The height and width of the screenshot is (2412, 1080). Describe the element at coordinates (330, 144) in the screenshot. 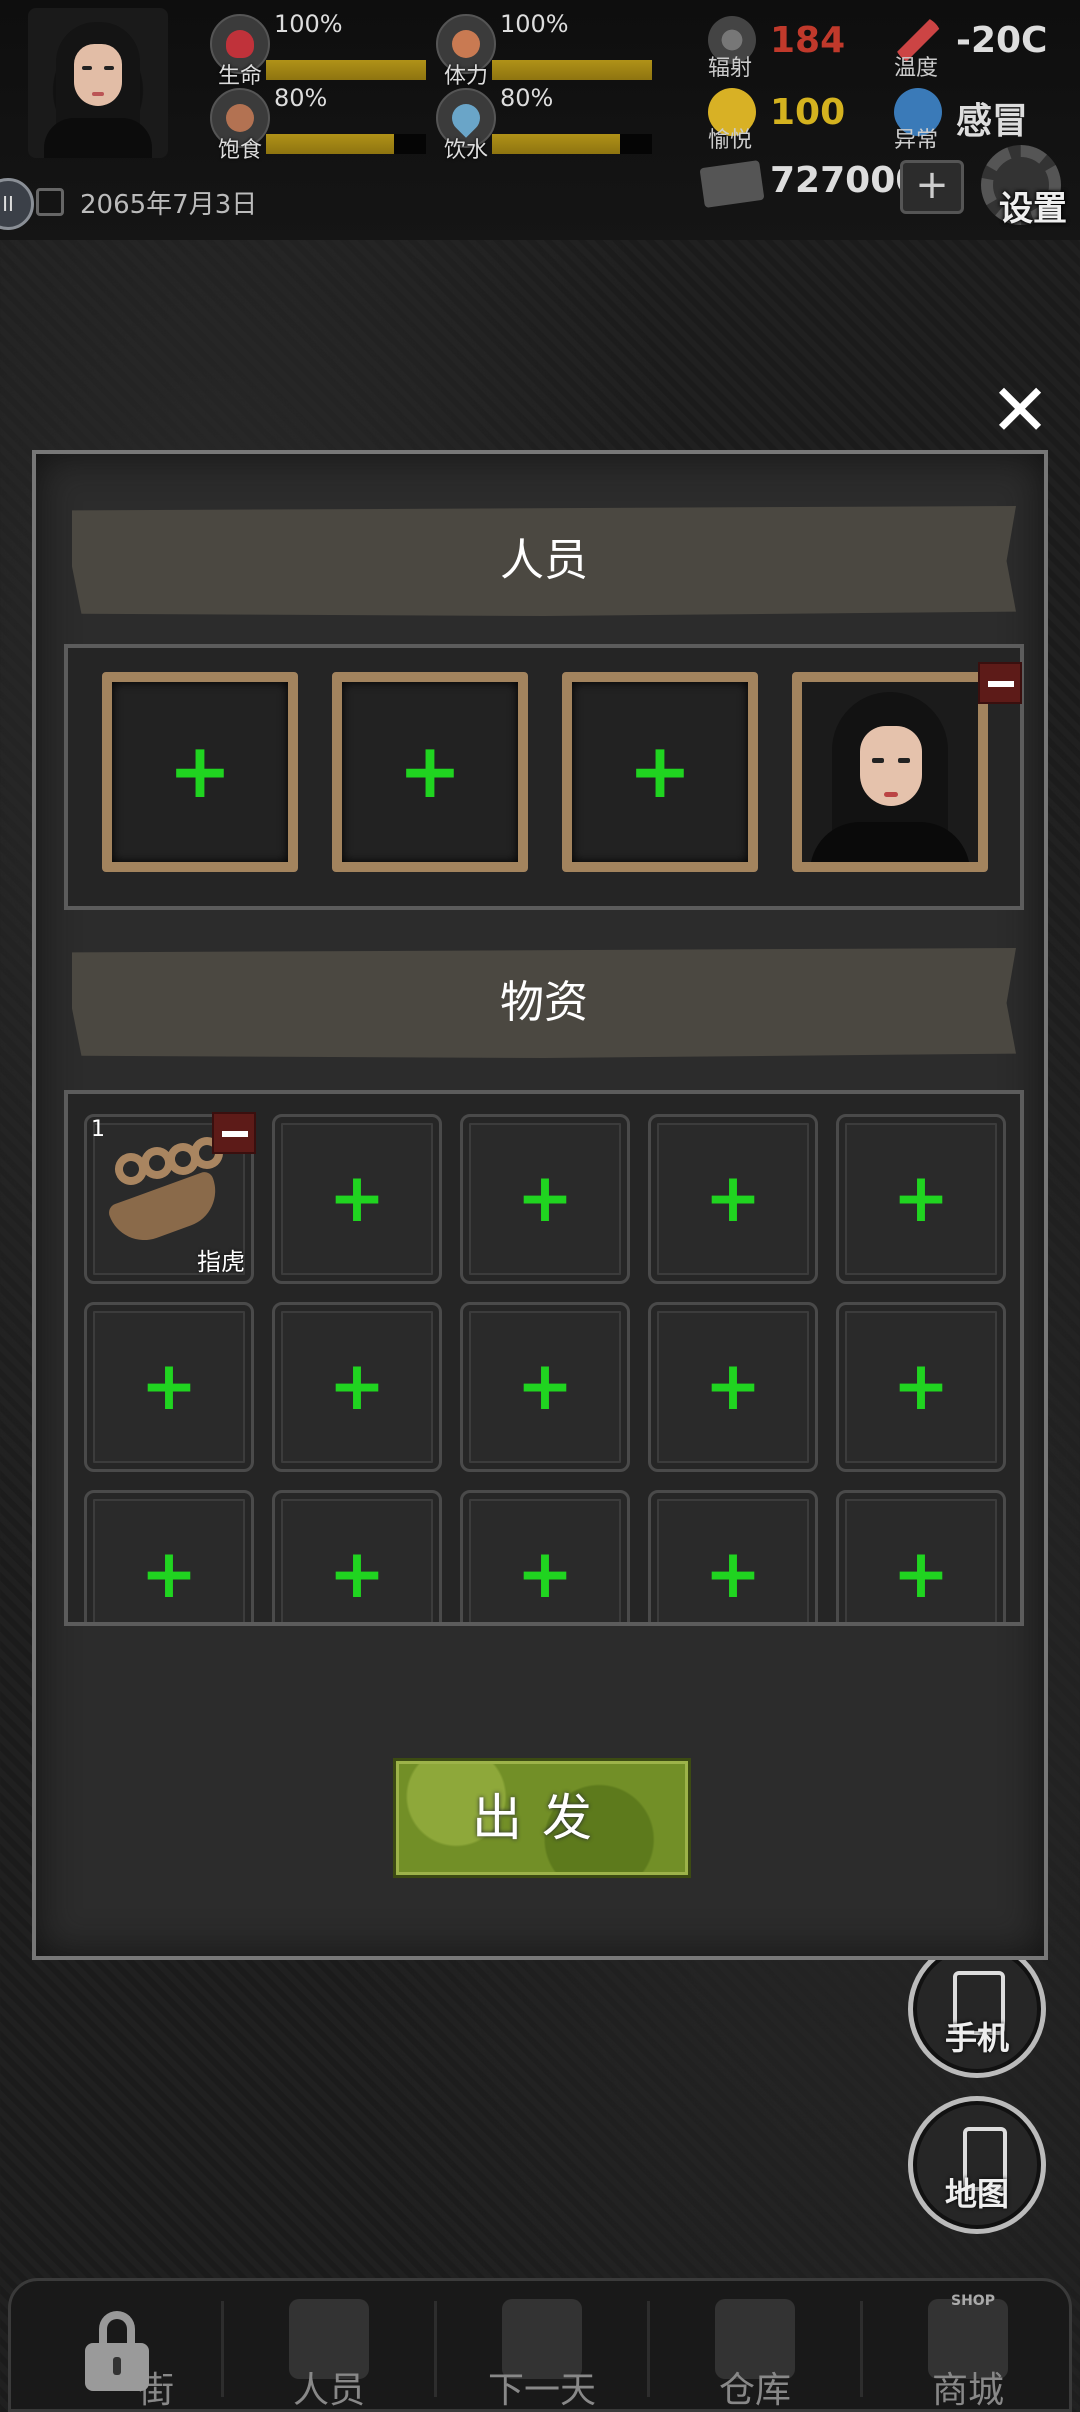

I see `food-bar-fill` at that location.